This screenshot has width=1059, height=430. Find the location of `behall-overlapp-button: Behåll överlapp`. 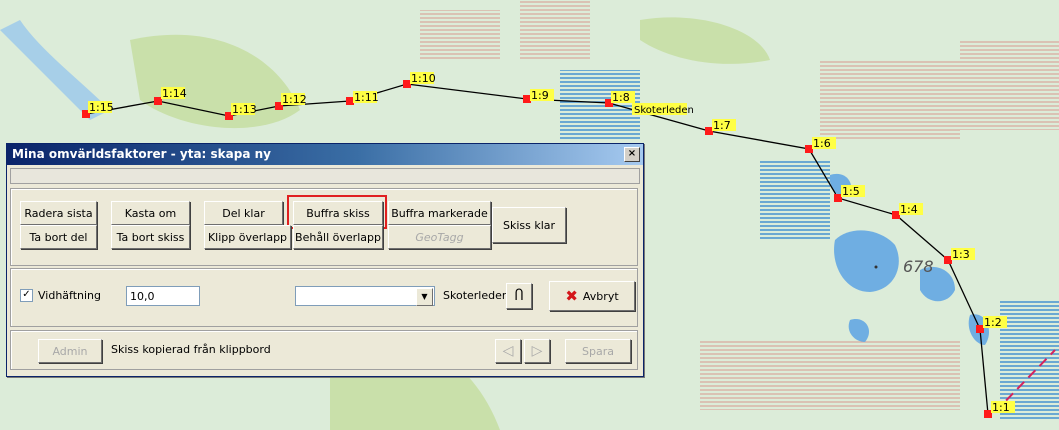

behall-overlapp-button: Behåll överlapp is located at coordinates (338, 237).